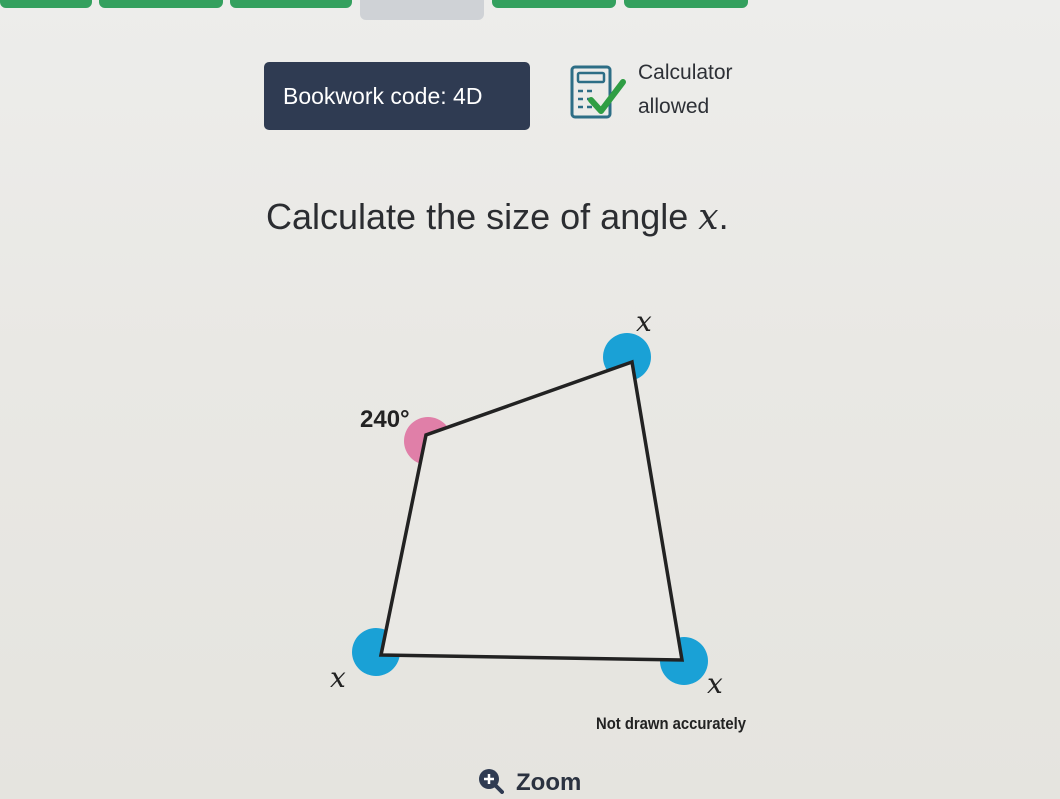  I want to click on zoom-in-icon, so click(491, 781).